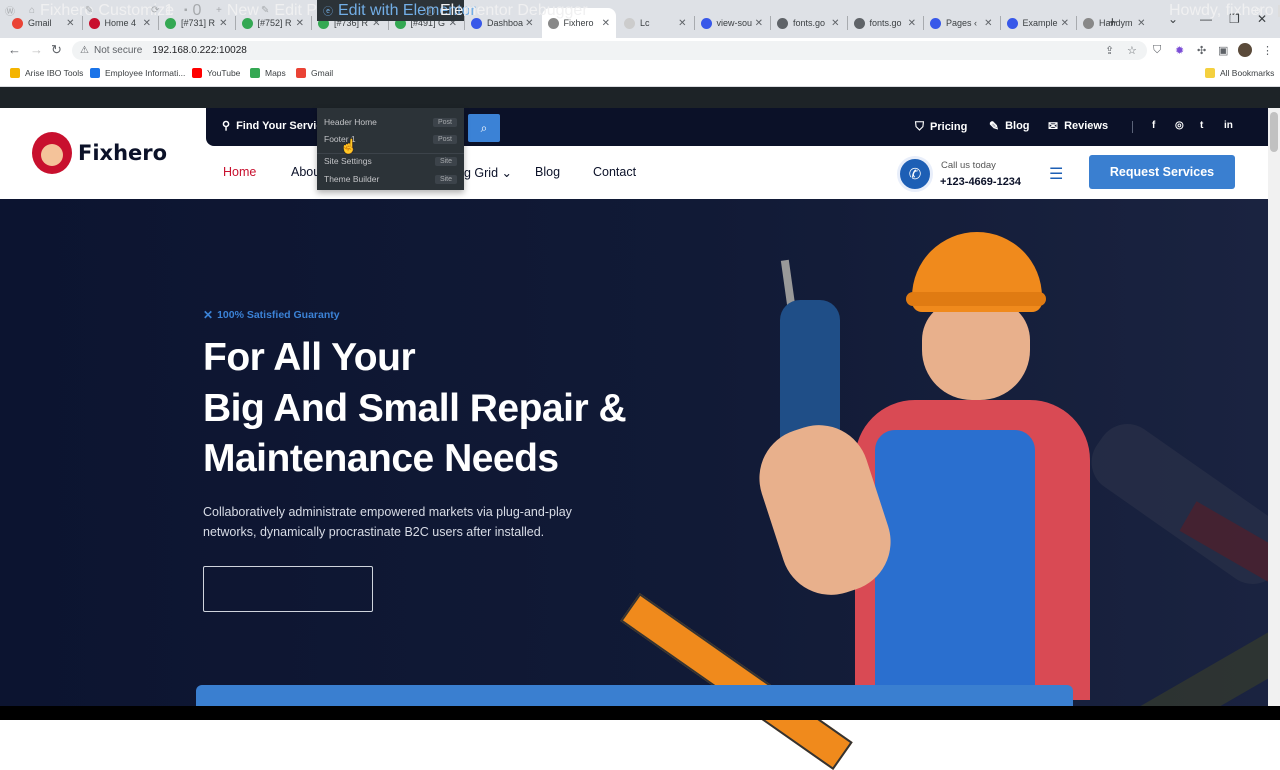 This screenshot has height=770, width=1280. I want to click on tab-8: Lc ✕, so click(655, 23).